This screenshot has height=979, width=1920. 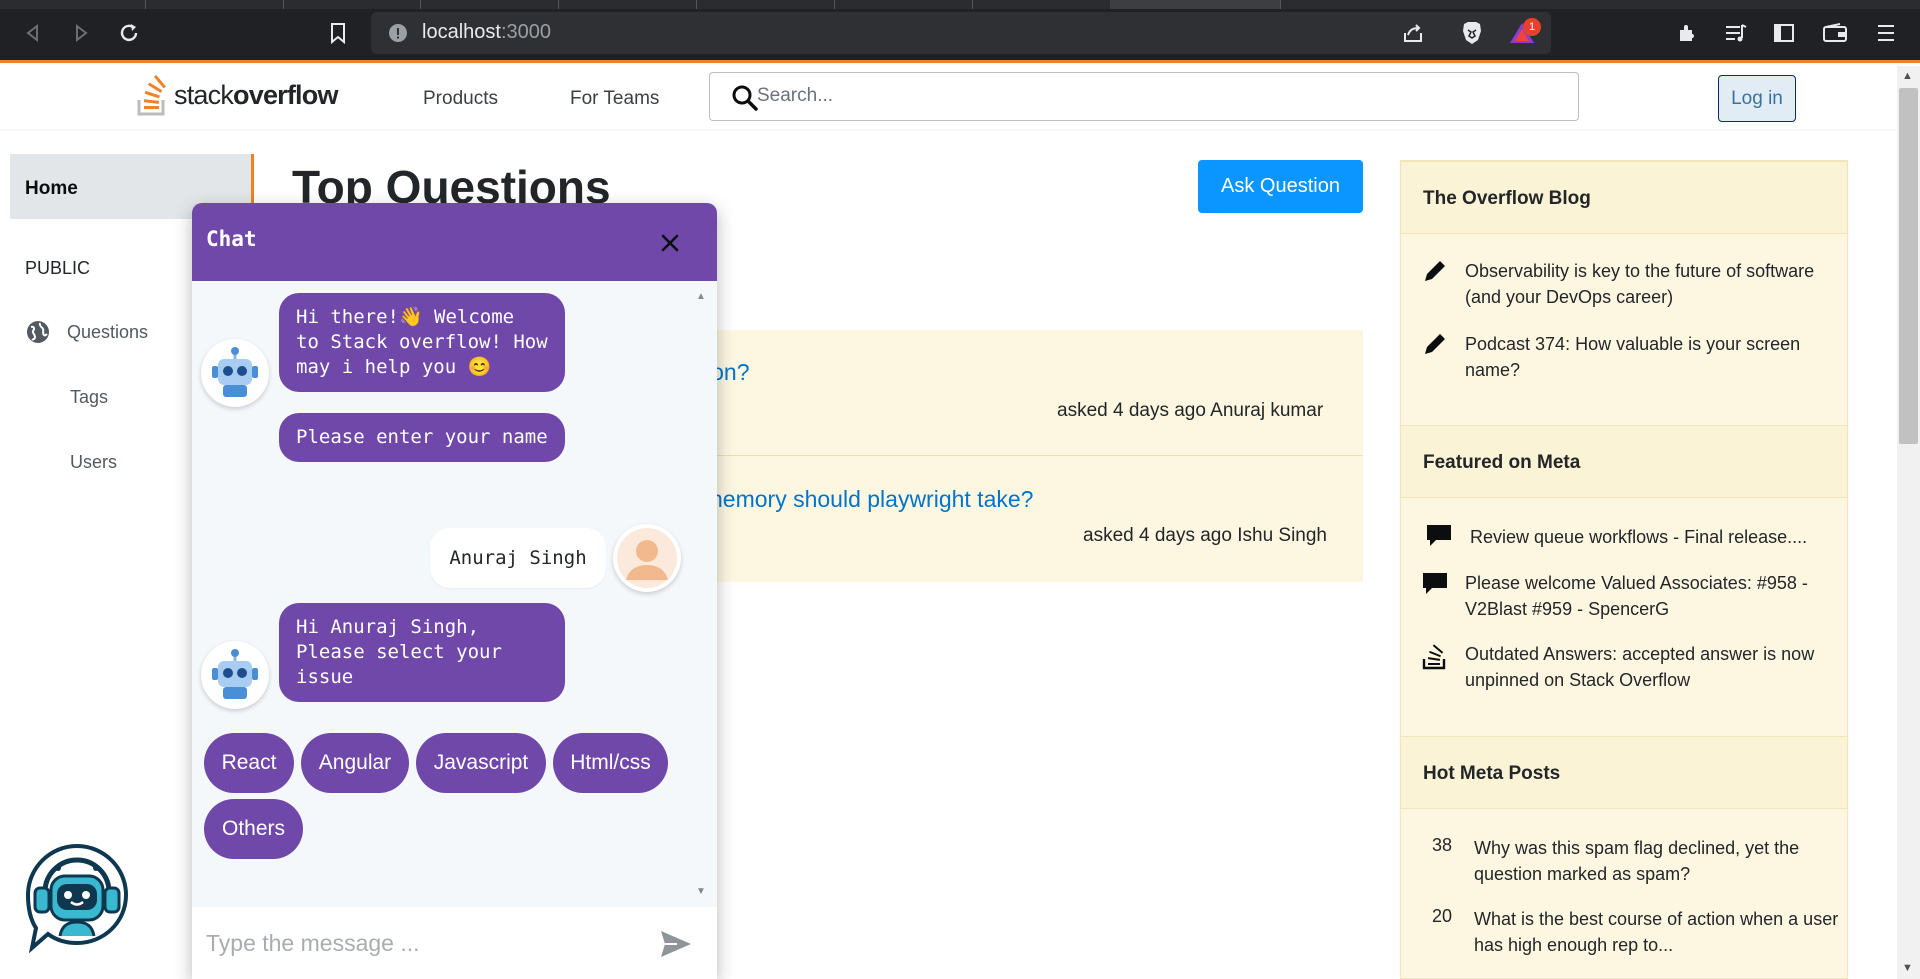 What do you see at coordinates (1907, 76) in the screenshot?
I see `scroll-up-icon: ▲` at bounding box center [1907, 76].